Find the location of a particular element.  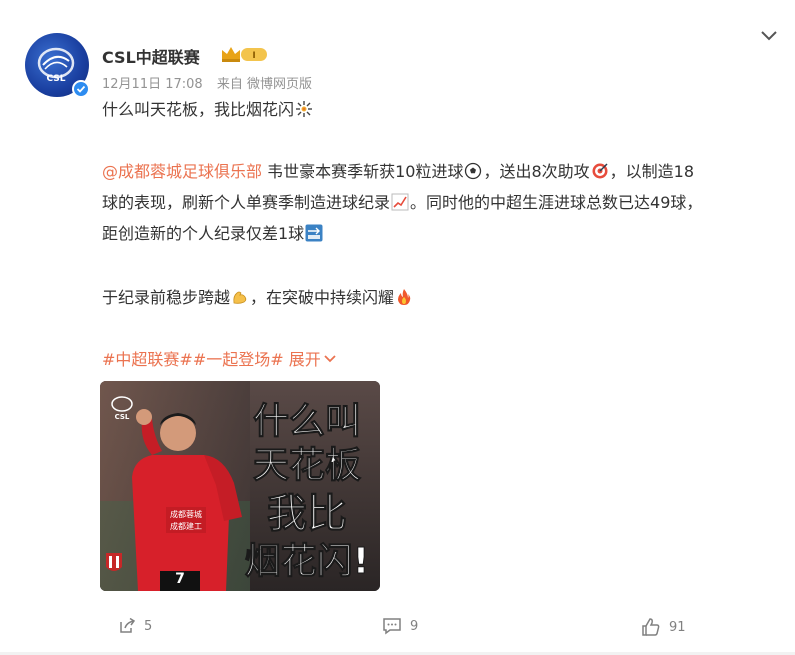

like-count: 91 is located at coordinates (677, 627).